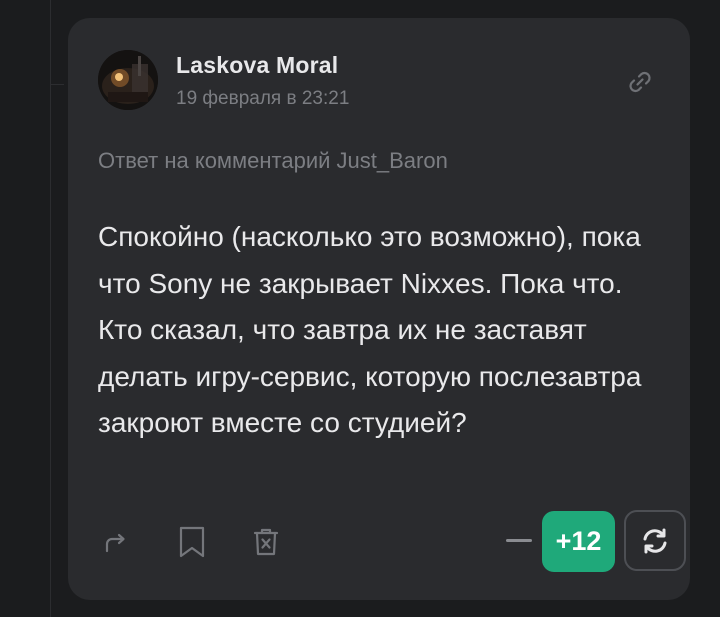 The width and height of the screenshot is (720, 617). What do you see at coordinates (50, 308) in the screenshot?
I see `thread-line` at bounding box center [50, 308].